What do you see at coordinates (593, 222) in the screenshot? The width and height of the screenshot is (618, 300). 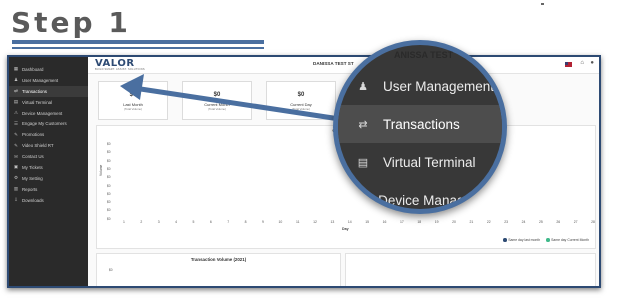 I see `x-tick-label: 28` at bounding box center [593, 222].